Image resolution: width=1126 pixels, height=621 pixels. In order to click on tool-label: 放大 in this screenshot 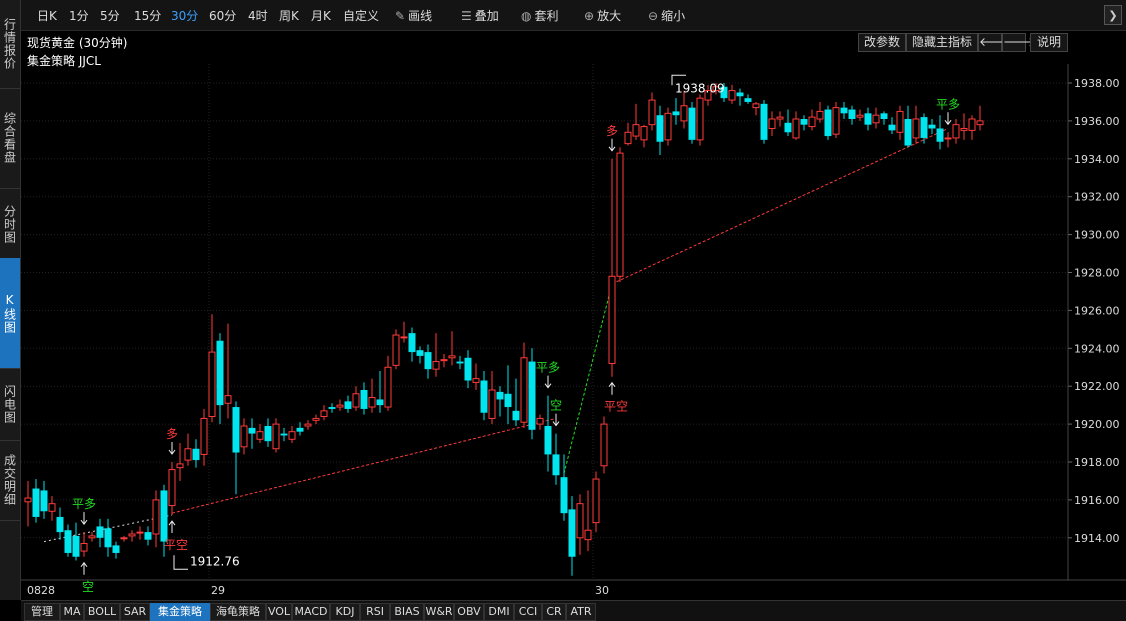, I will do `click(609, 16)`.